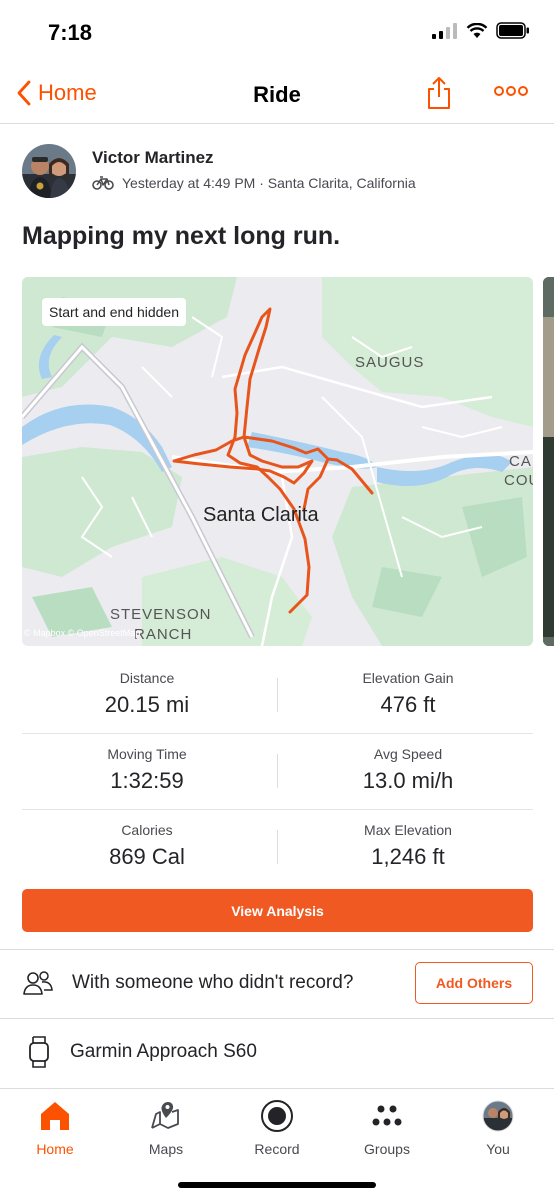 The image size is (554, 1200). Describe the element at coordinates (387, 1115) in the screenshot. I see `groups-icon` at that location.